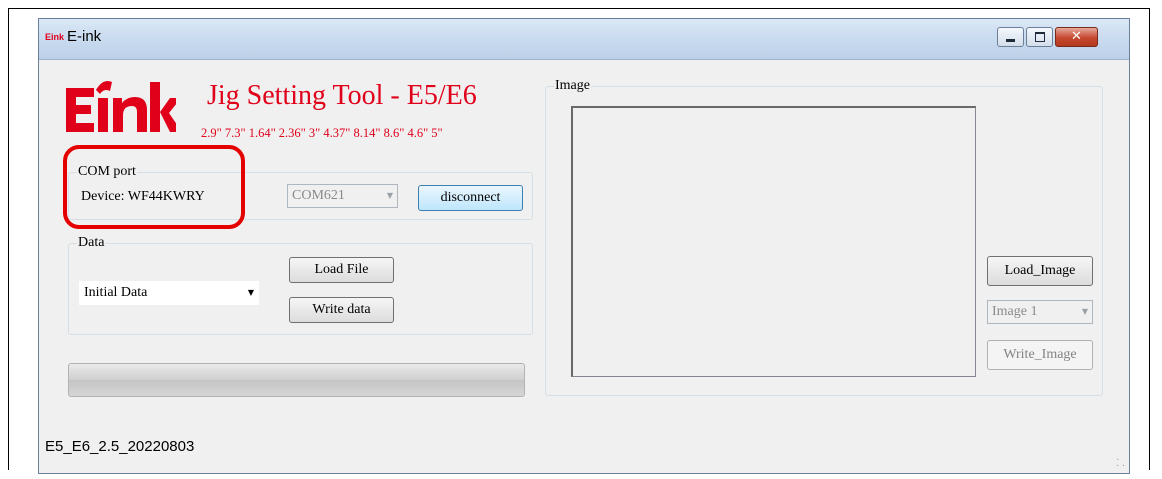 This screenshot has width=1162, height=479. Describe the element at coordinates (1040, 271) in the screenshot. I see `load-image-button: Load_Image` at that location.